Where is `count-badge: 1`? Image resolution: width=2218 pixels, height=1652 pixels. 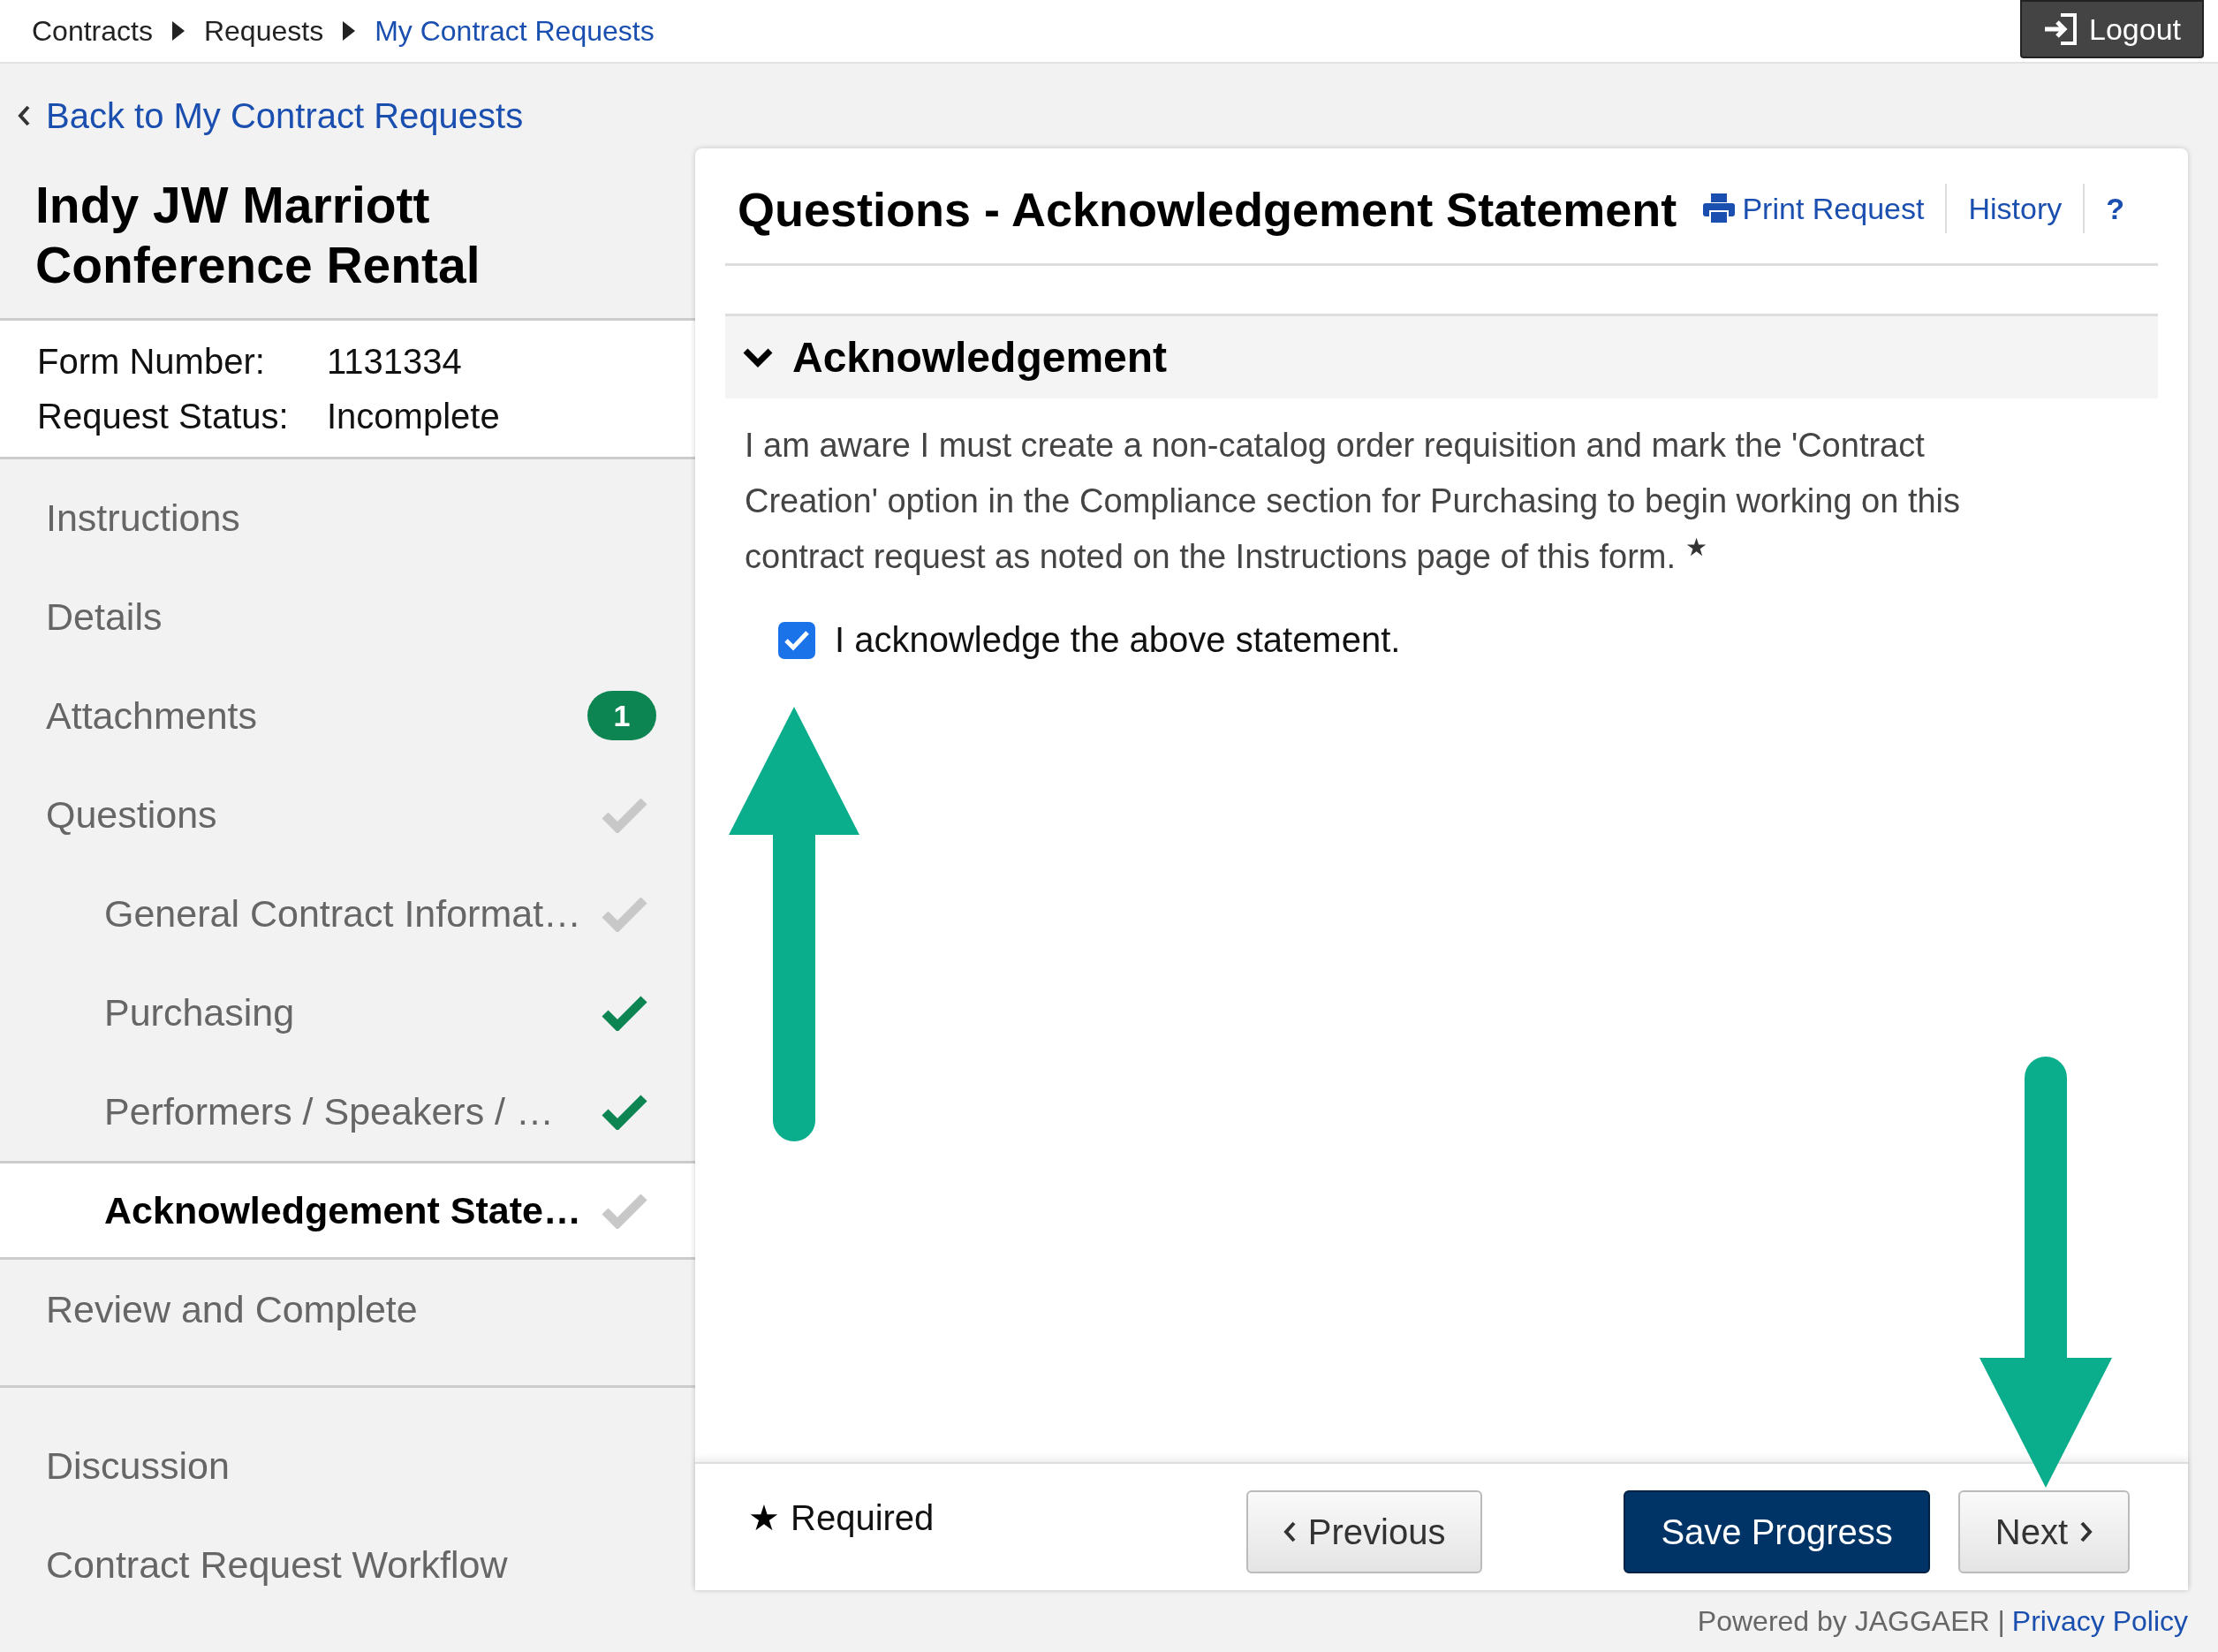
count-badge: 1 is located at coordinates (621, 715).